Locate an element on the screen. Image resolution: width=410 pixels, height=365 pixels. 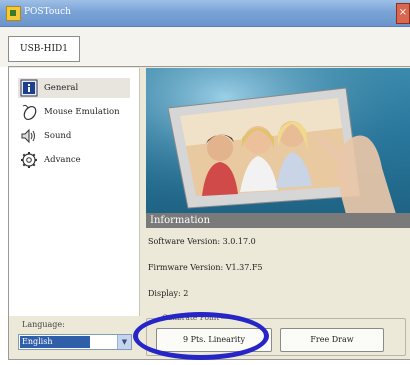
free-draw-button: Free Draw is located at coordinates (332, 340).